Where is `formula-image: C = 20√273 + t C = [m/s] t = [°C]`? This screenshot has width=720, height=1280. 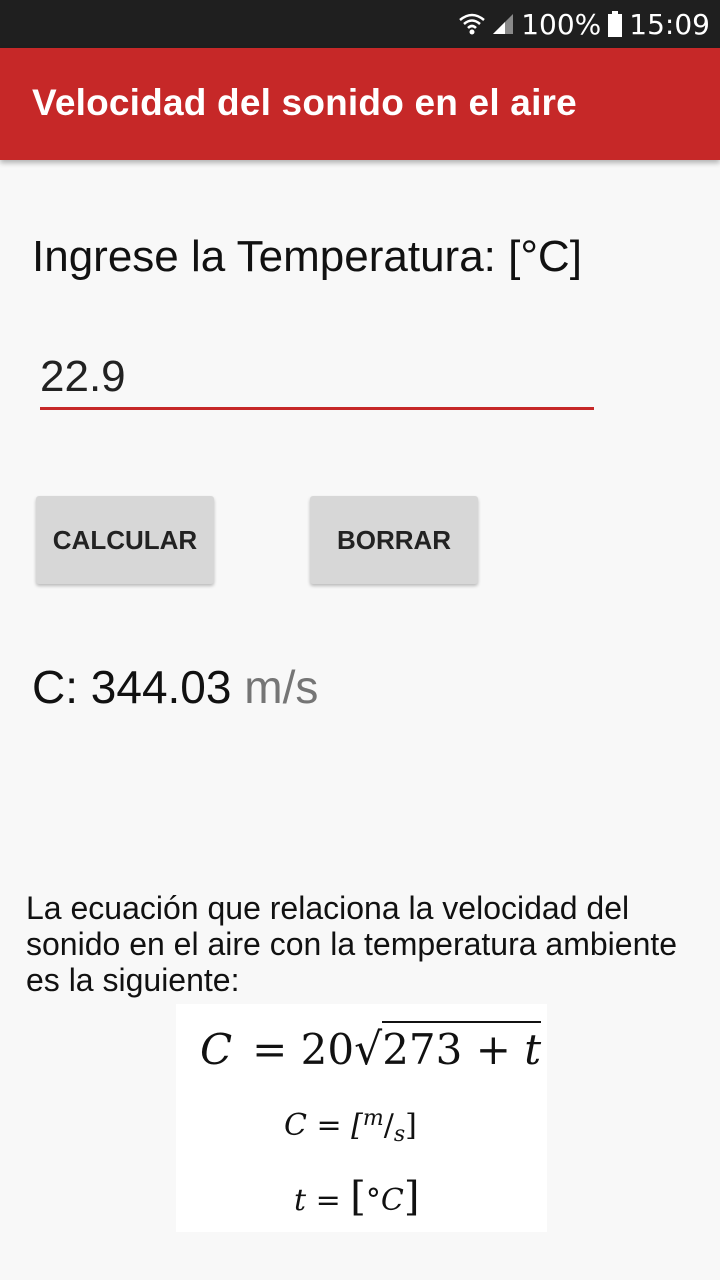 formula-image: C = 20√273 + t C = [m/s] t = [°C] is located at coordinates (361, 1118).